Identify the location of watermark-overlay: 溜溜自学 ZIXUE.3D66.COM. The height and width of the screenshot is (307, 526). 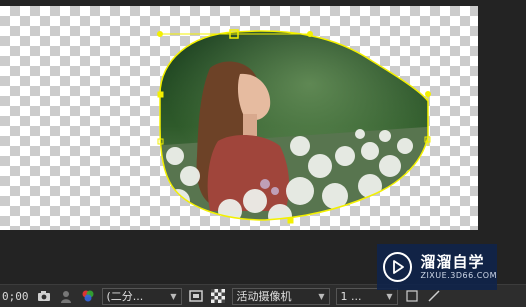
(437, 267).